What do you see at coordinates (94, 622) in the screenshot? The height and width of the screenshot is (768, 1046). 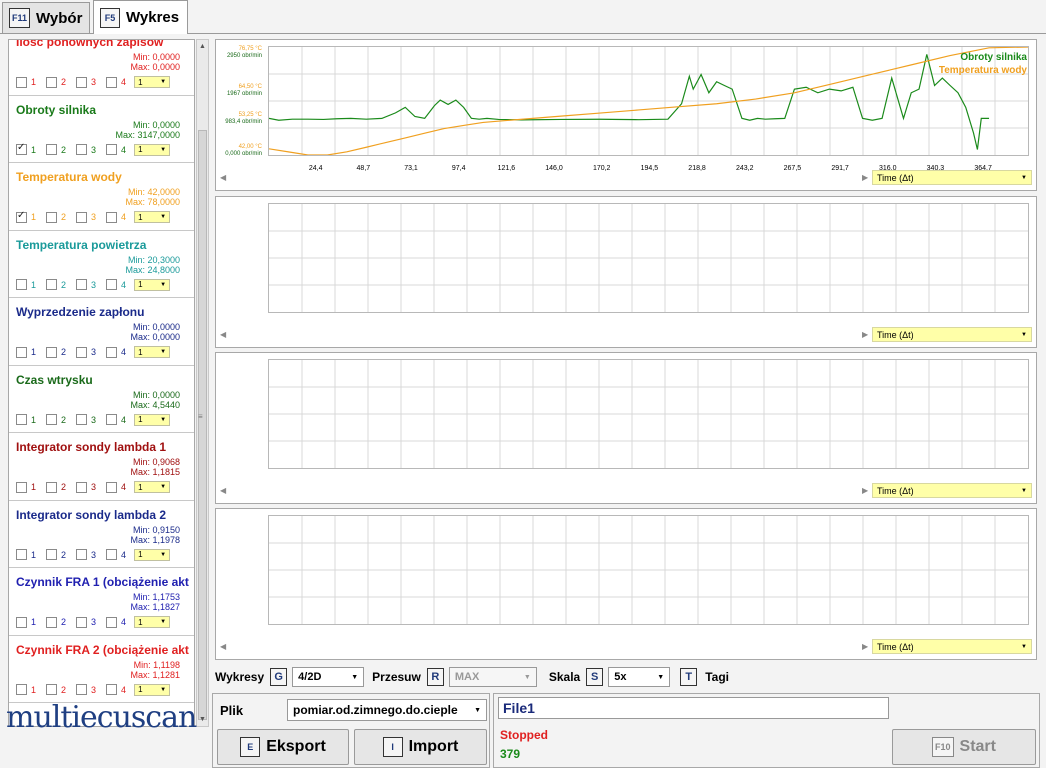 I see `plot-3-label: 3` at bounding box center [94, 622].